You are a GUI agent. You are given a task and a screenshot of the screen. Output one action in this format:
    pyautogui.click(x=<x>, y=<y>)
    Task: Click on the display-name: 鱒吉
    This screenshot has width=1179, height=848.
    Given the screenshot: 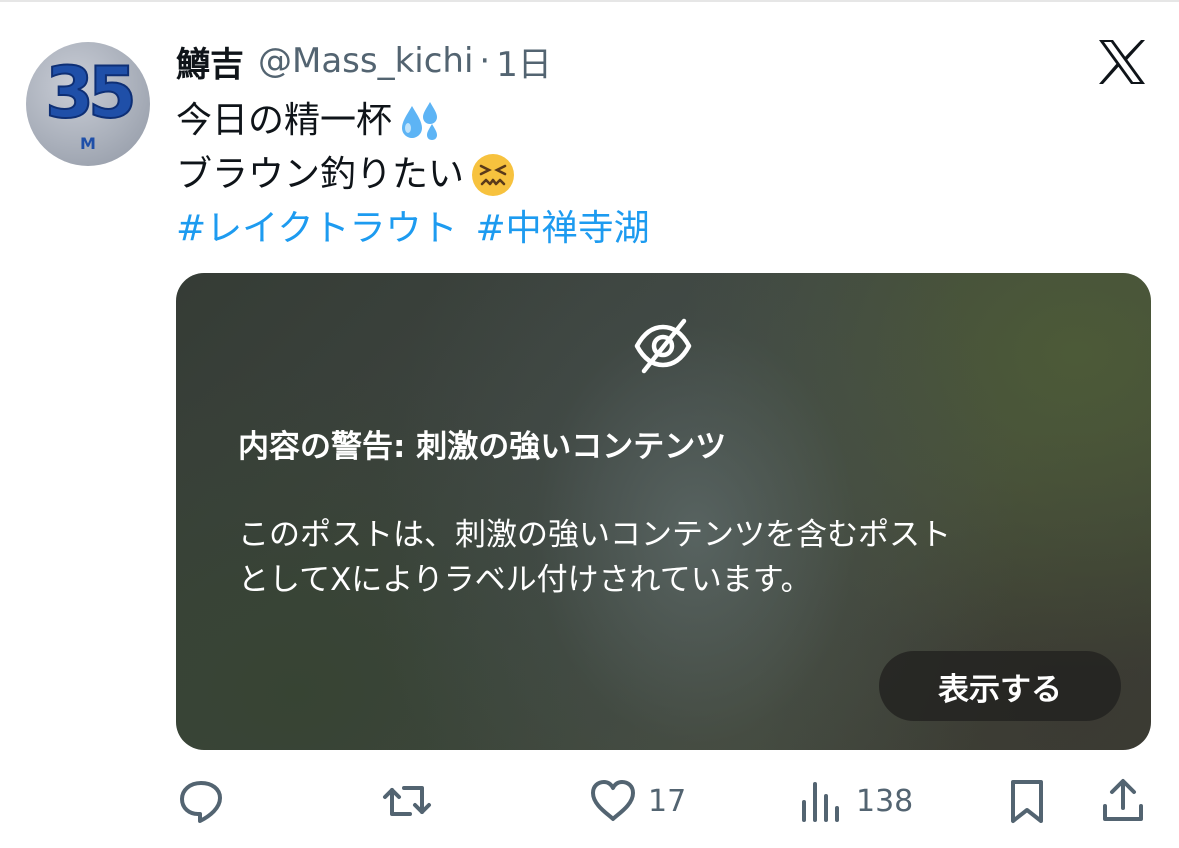 What is the action you would take?
    pyautogui.click(x=210, y=61)
    